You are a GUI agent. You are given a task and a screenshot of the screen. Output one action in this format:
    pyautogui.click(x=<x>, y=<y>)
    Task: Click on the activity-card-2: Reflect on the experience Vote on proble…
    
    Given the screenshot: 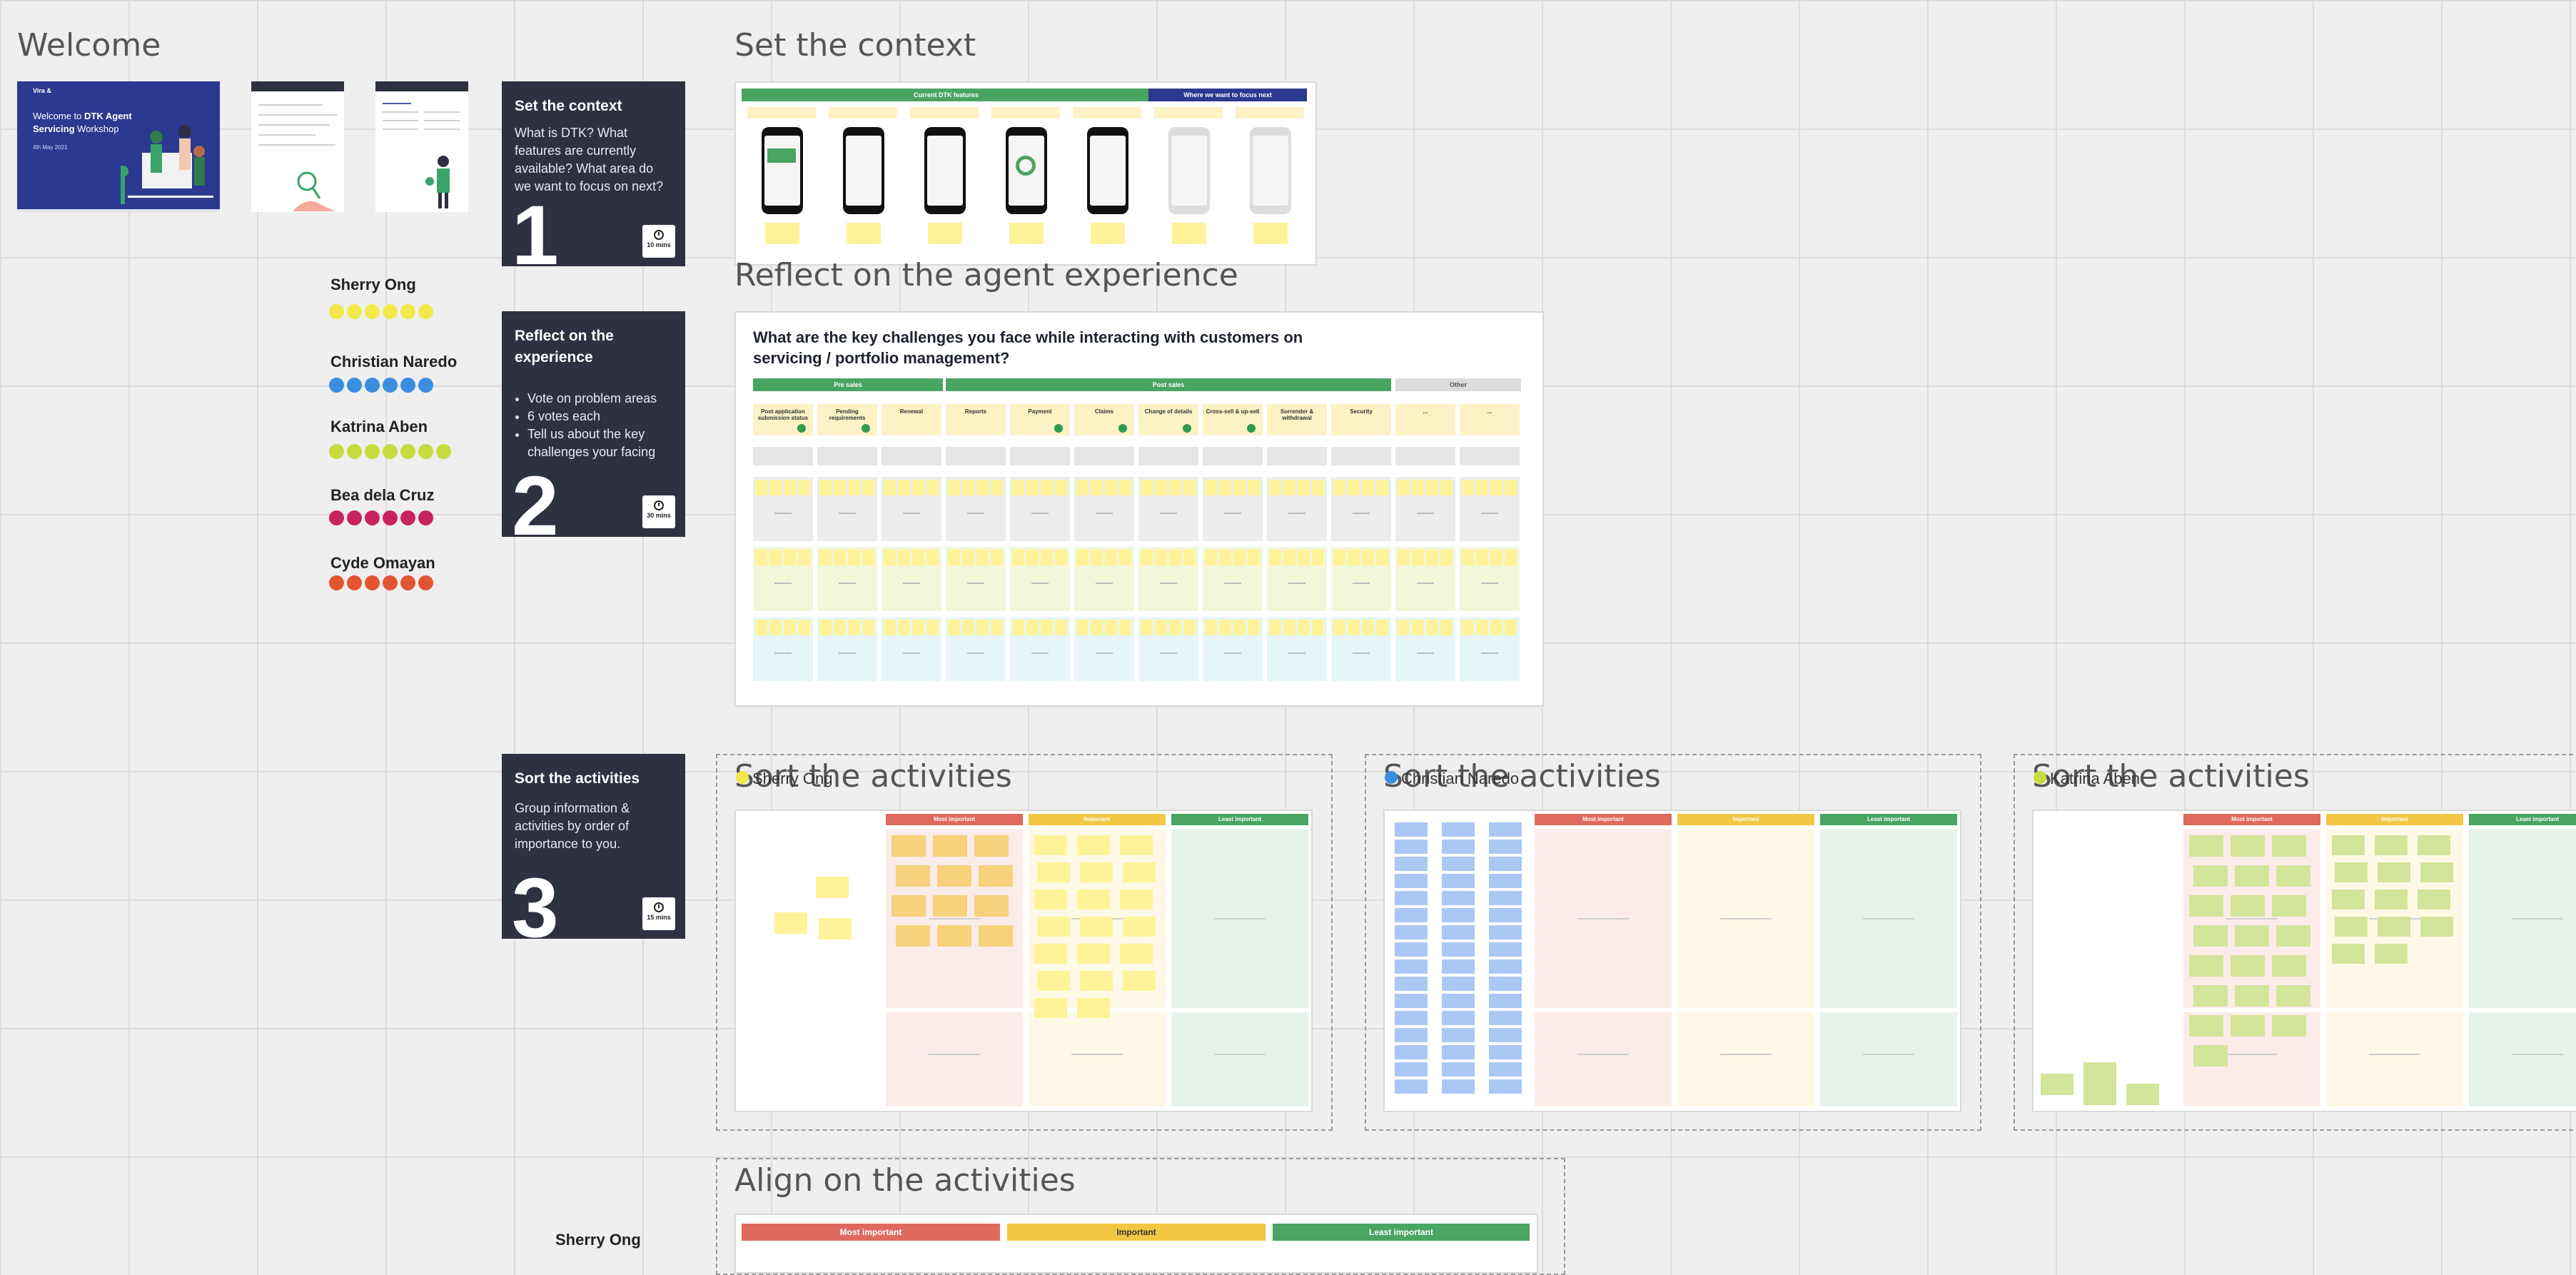 What is the action you would take?
    pyautogui.click(x=593, y=429)
    